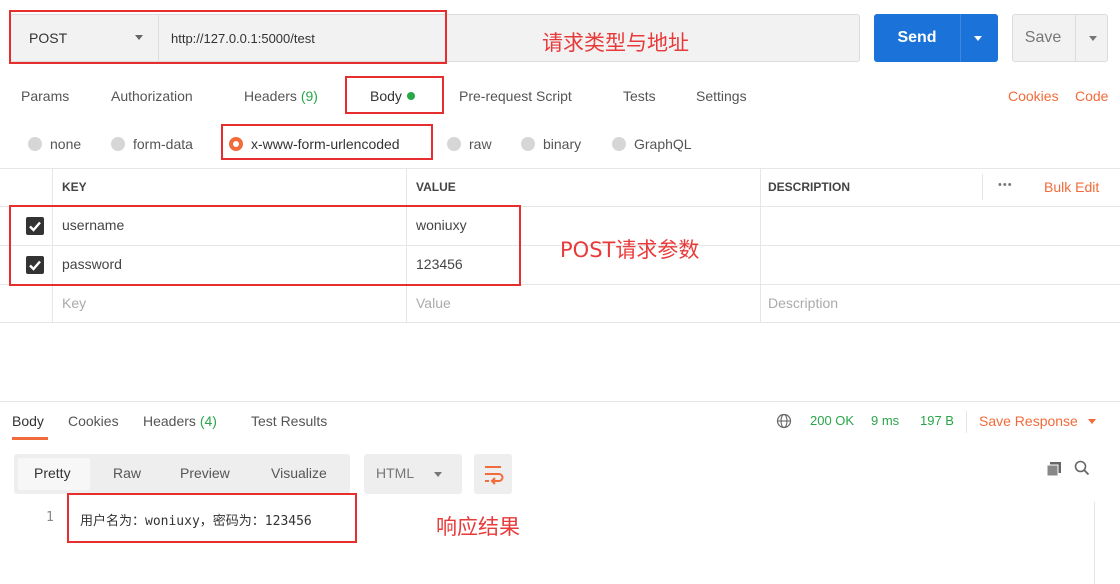  Describe the element at coordinates (619, 144) in the screenshot. I see `radio-graphql-icon` at that location.